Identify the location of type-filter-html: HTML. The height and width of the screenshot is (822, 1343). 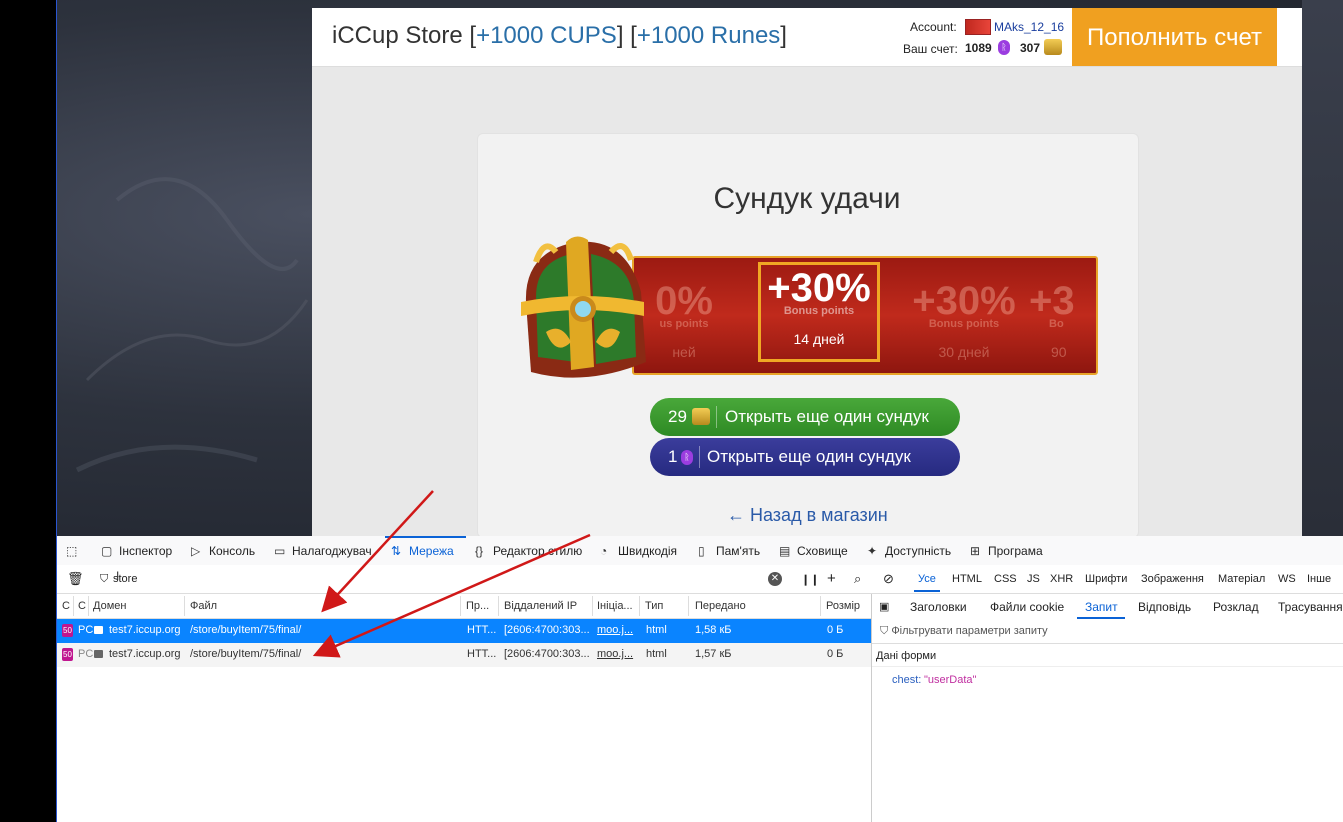
(967, 579).